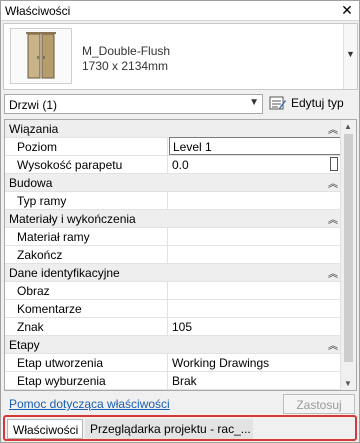 The width and height of the screenshot is (360, 443). Describe the element at coordinates (72, 219) in the screenshot. I see `group-label: Materiały i wykończenia` at that location.